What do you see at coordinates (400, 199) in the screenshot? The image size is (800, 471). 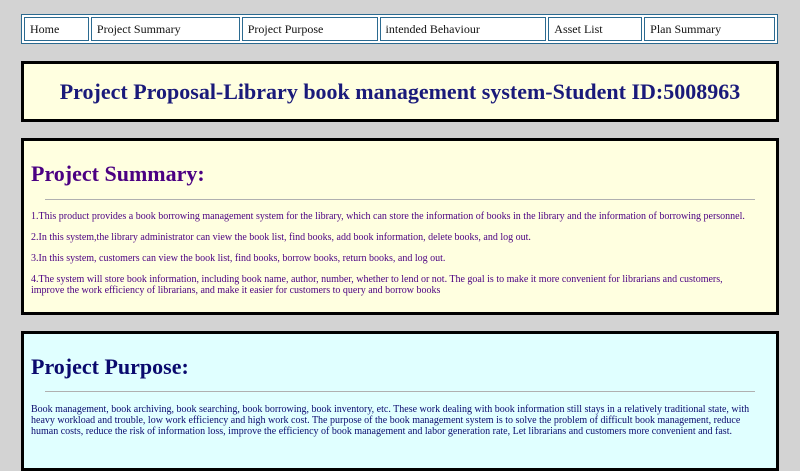 I see `summary-divider` at bounding box center [400, 199].